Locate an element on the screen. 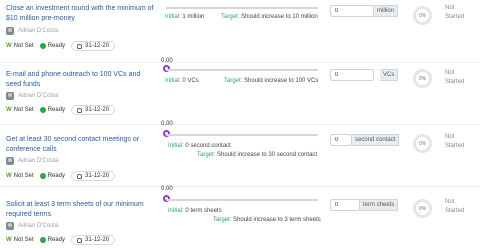  initial-amount: 0 term sheets is located at coordinates (203, 211).